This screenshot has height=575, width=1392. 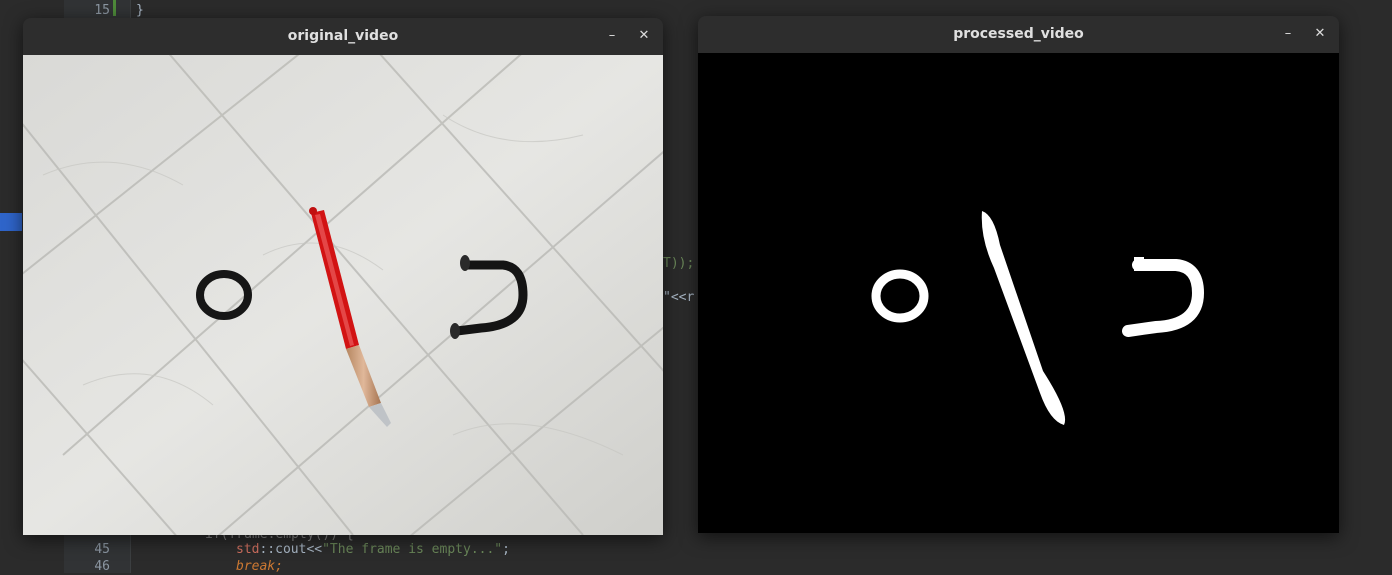 I want to click on hook-end-top, so click(x=465, y=263).